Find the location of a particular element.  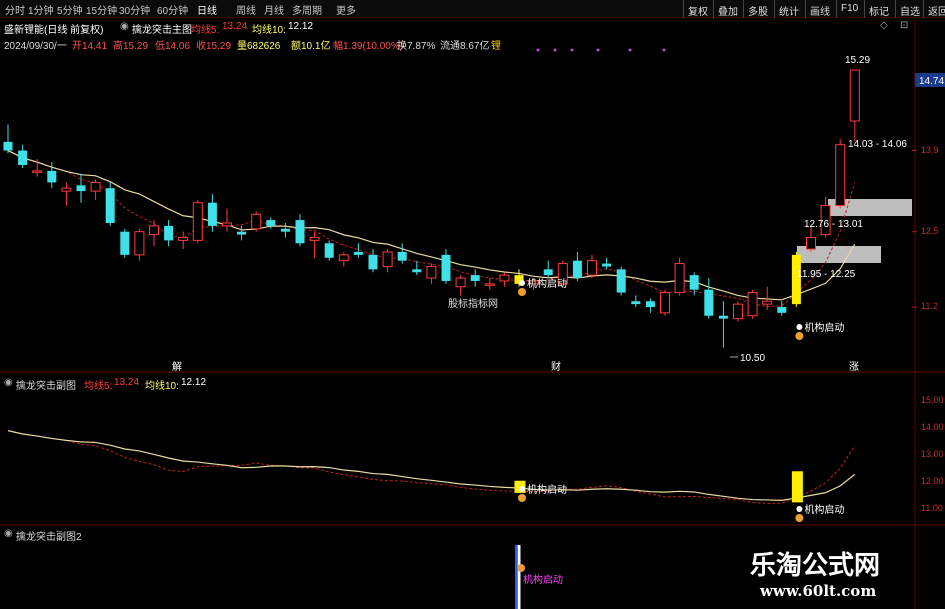

signal-main-2: 机构启动 is located at coordinates (819, 330).